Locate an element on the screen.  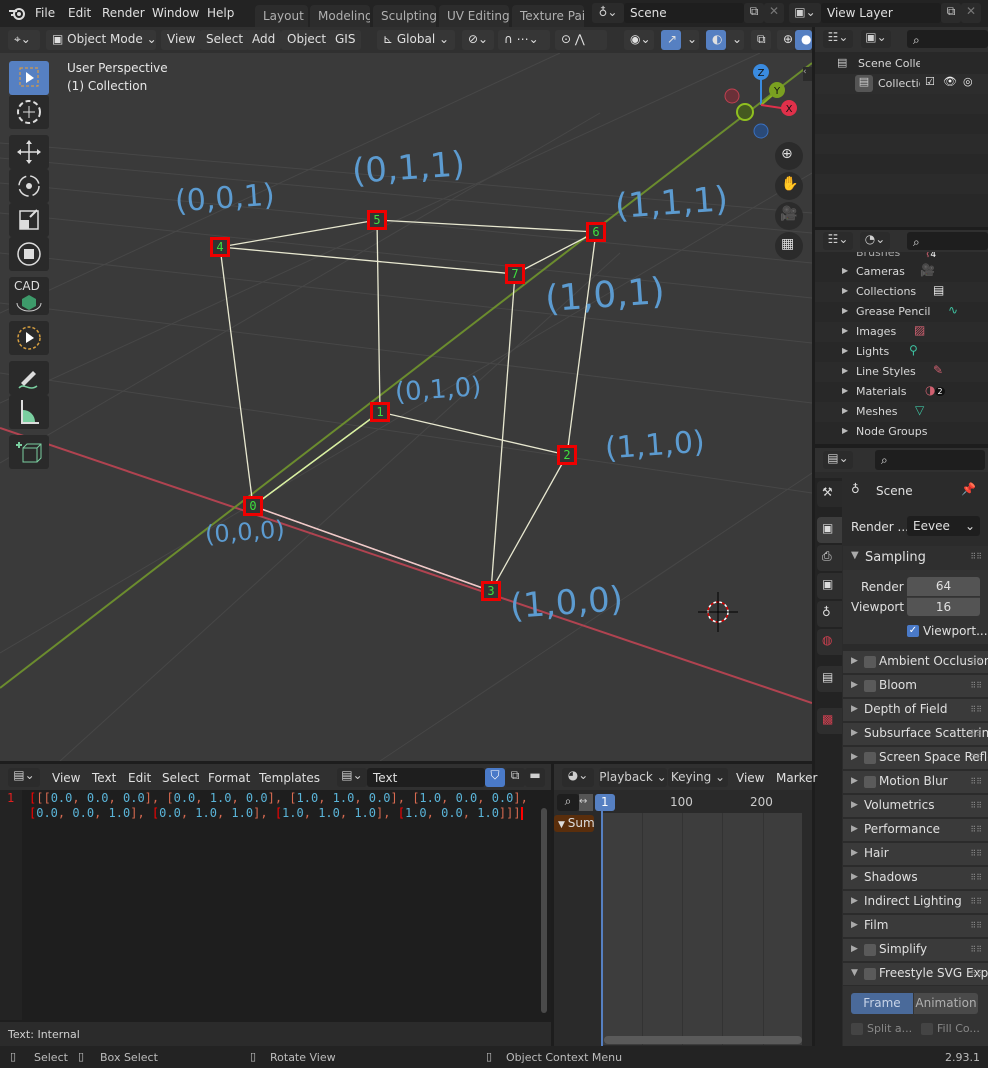
datablocks-search-input: ⌕ is located at coordinates (947, 241).